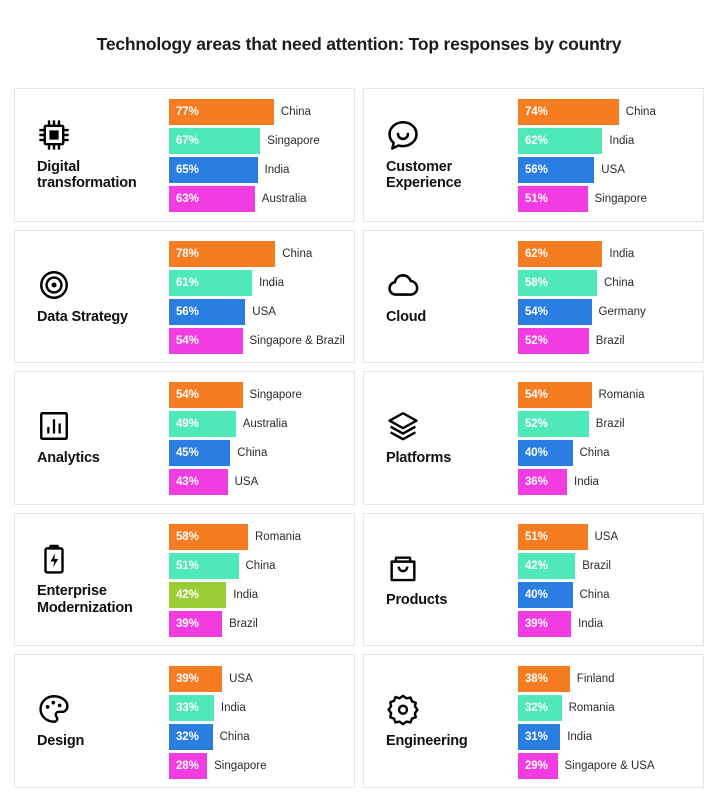 The width and height of the screenshot is (718, 800). Describe the element at coordinates (447, 580) in the screenshot. I see `card-identity: Products` at that location.